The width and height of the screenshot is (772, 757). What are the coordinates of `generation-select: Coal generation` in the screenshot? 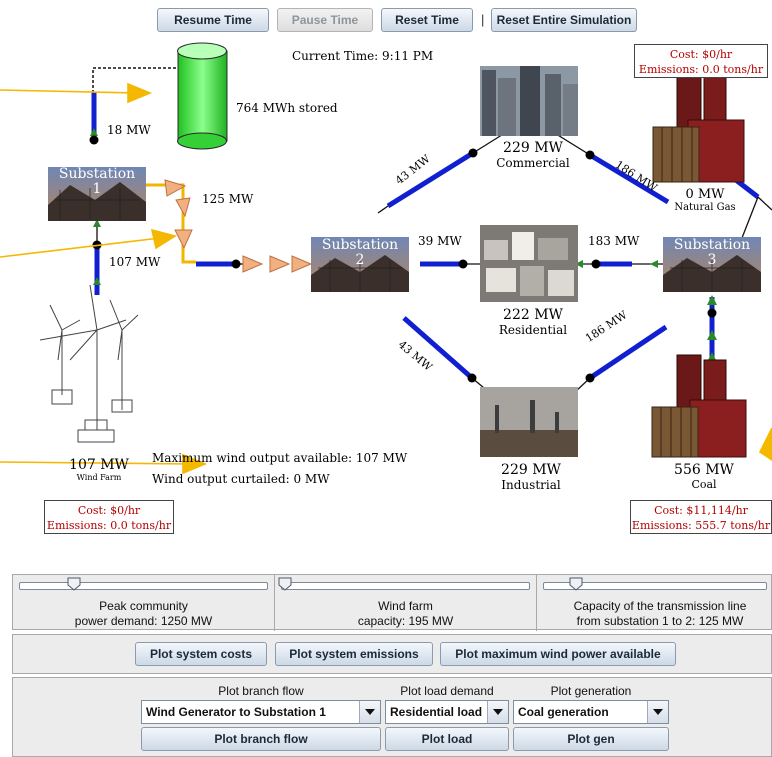 It's located at (591, 712).